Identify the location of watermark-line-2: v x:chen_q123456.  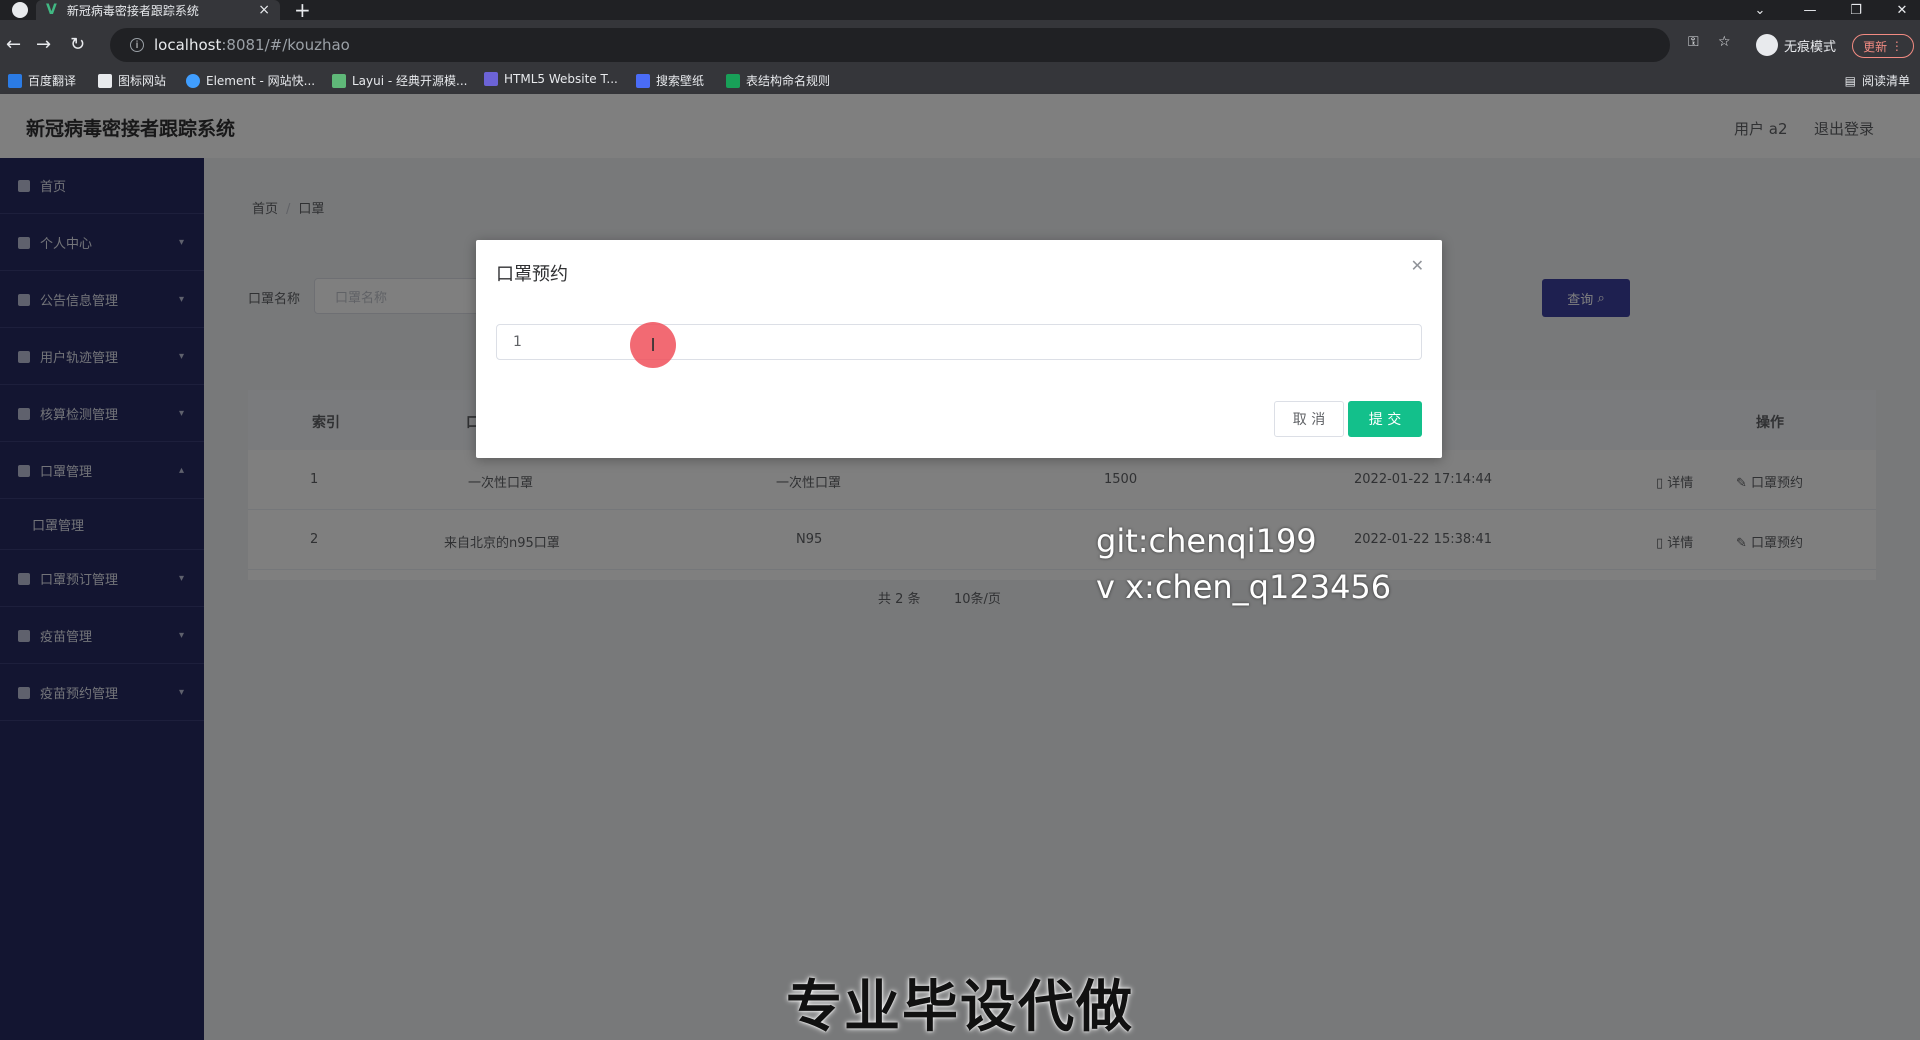
(1244, 587).